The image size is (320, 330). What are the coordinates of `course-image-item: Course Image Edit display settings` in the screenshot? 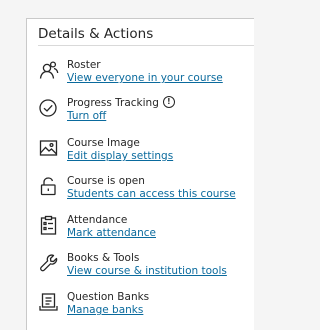 It's located at (146, 154).